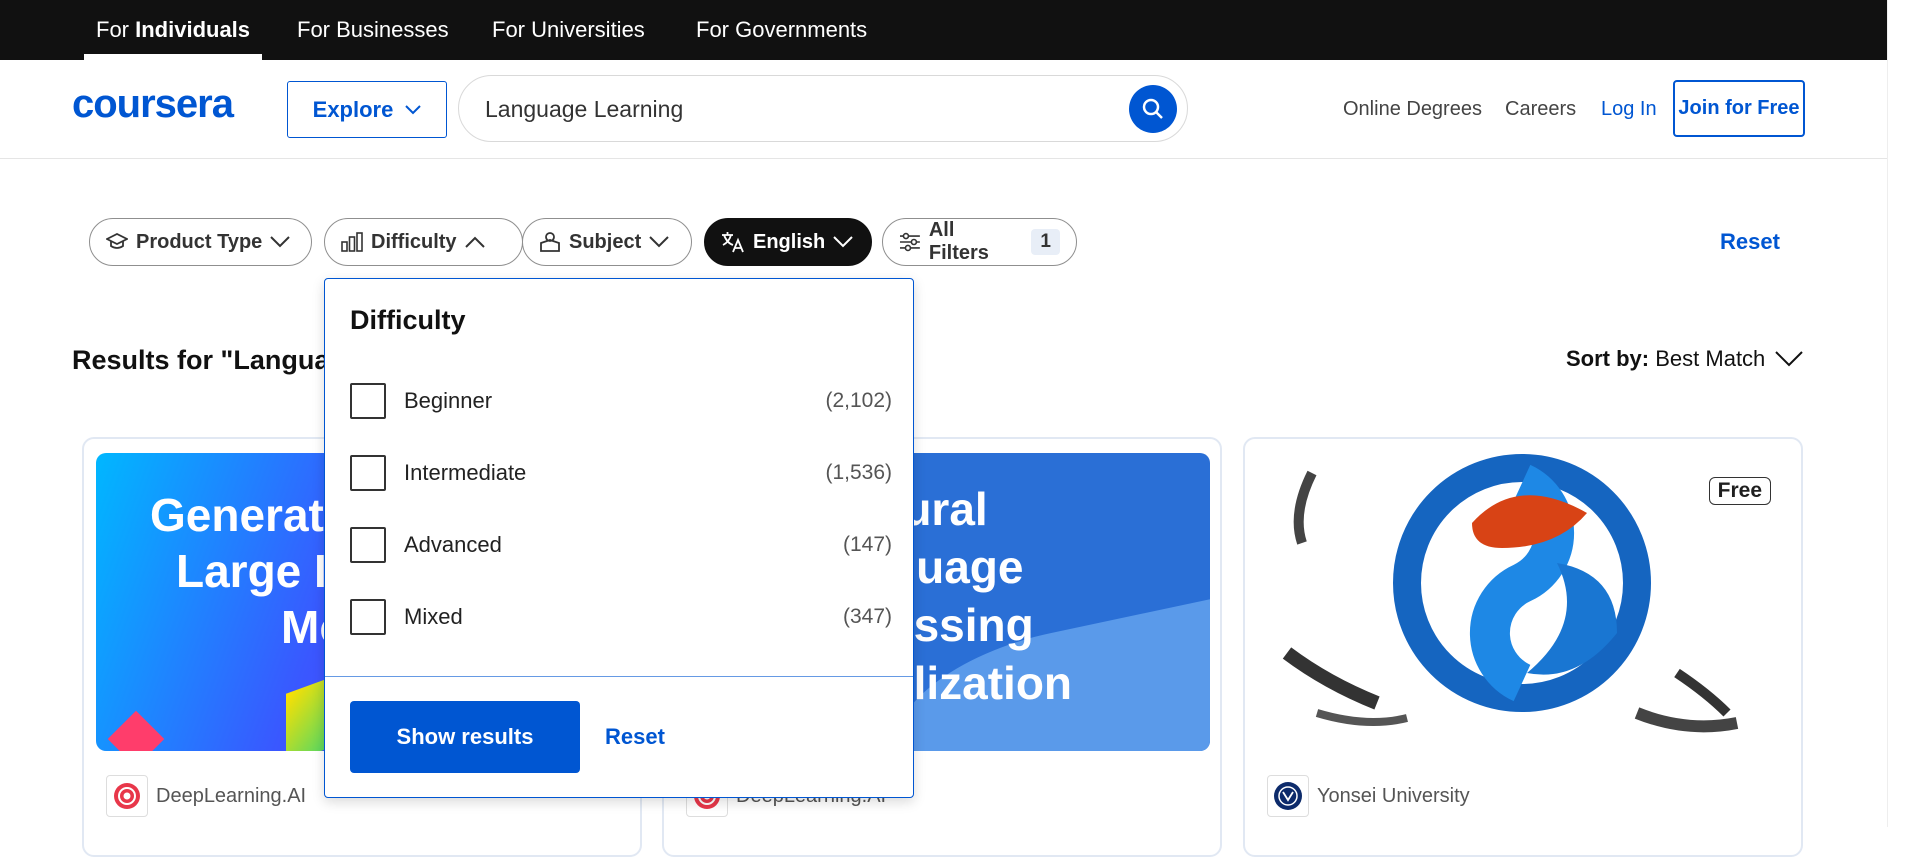  I want to click on active-filter-count: 1, so click(1045, 242).